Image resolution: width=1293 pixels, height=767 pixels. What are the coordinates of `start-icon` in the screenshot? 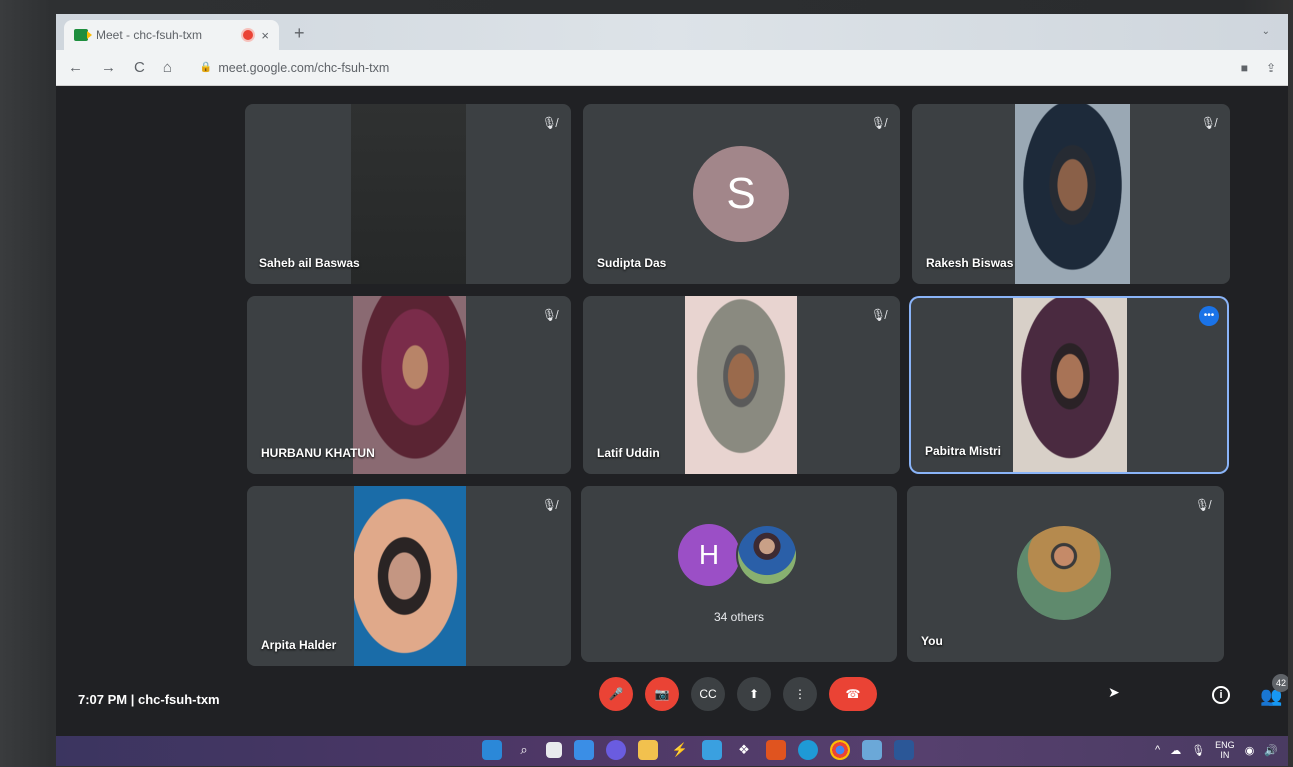 It's located at (492, 750).